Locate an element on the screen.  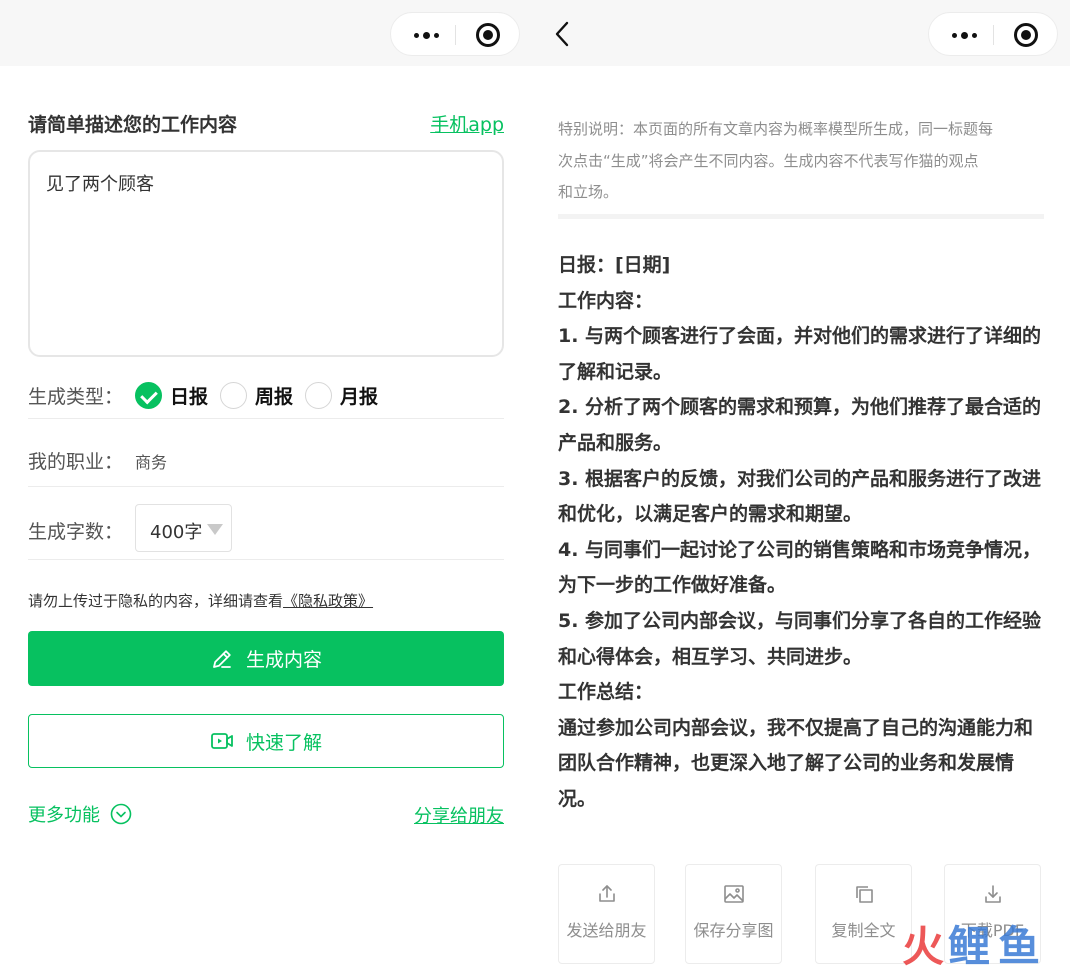
word-count-row: 生成字数： 400字 is located at coordinates (266, 523).